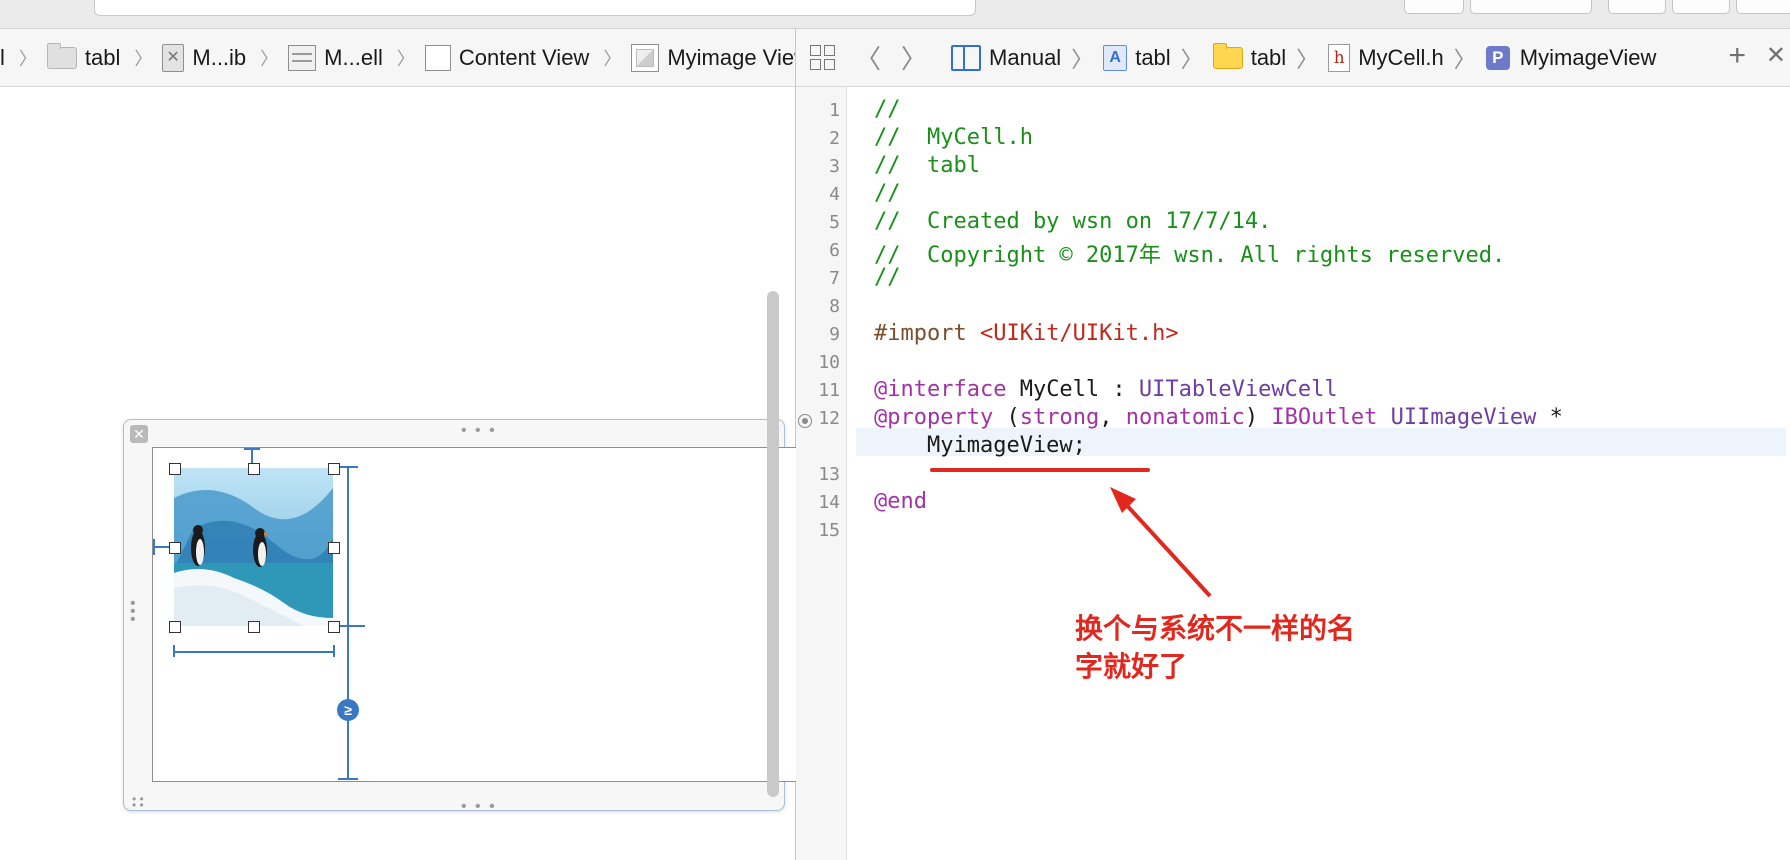 The width and height of the screenshot is (1790, 860). What do you see at coordinates (138, 802) in the screenshot?
I see `resize-grip-icon: • • • •` at bounding box center [138, 802].